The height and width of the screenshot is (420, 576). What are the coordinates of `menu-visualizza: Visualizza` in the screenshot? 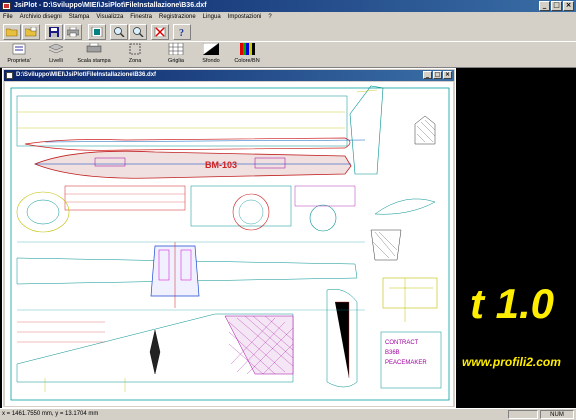 It's located at (109, 17).